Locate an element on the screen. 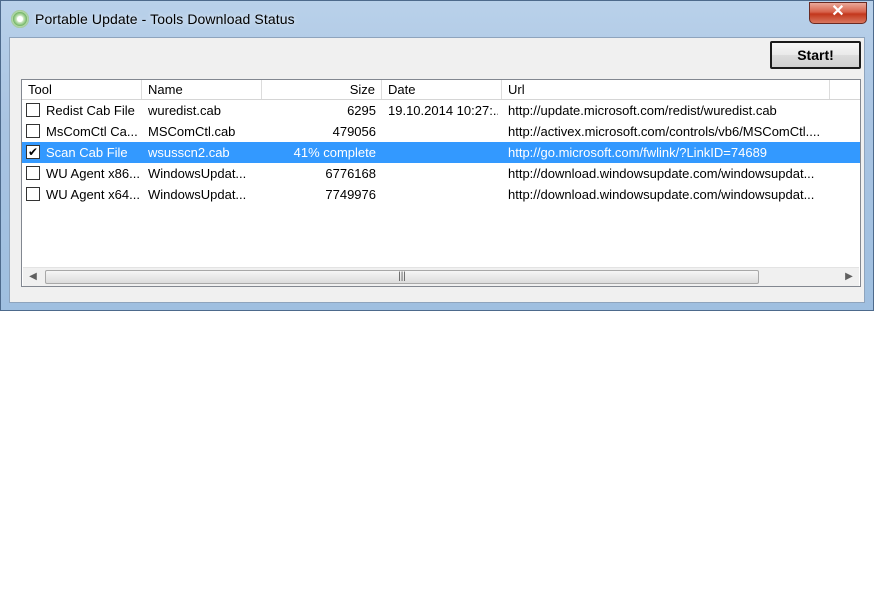 Image resolution: width=874 pixels, height=614 pixels. column-header-tool: Tool is located at coordinates (82, 89).